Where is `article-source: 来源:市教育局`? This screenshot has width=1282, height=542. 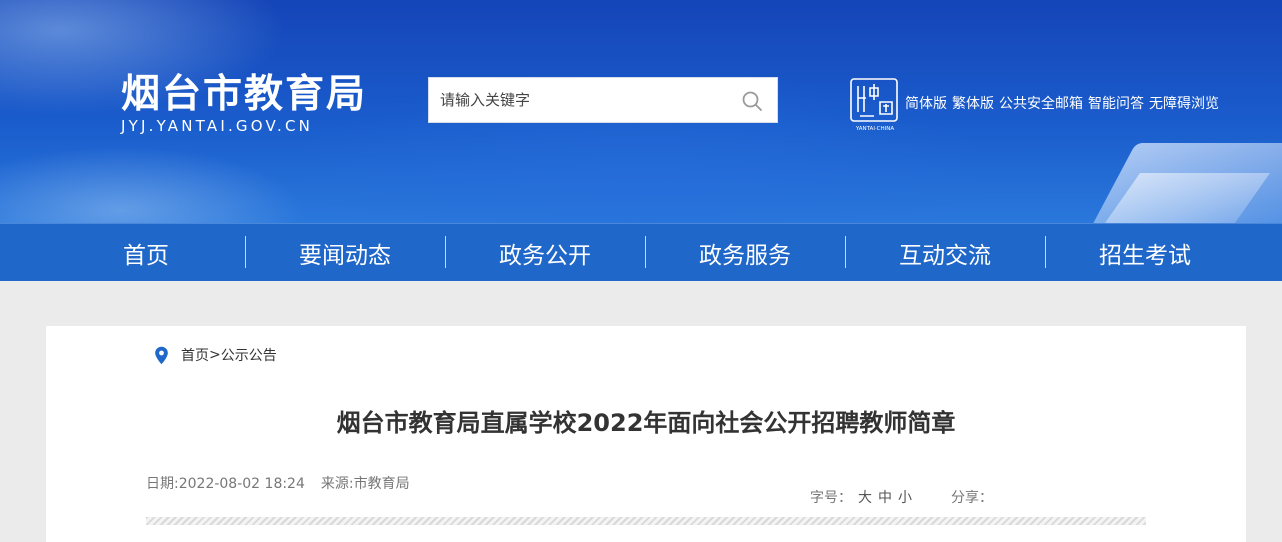 article-source: 来源:市教育局 is located at coordinates (365, 483).